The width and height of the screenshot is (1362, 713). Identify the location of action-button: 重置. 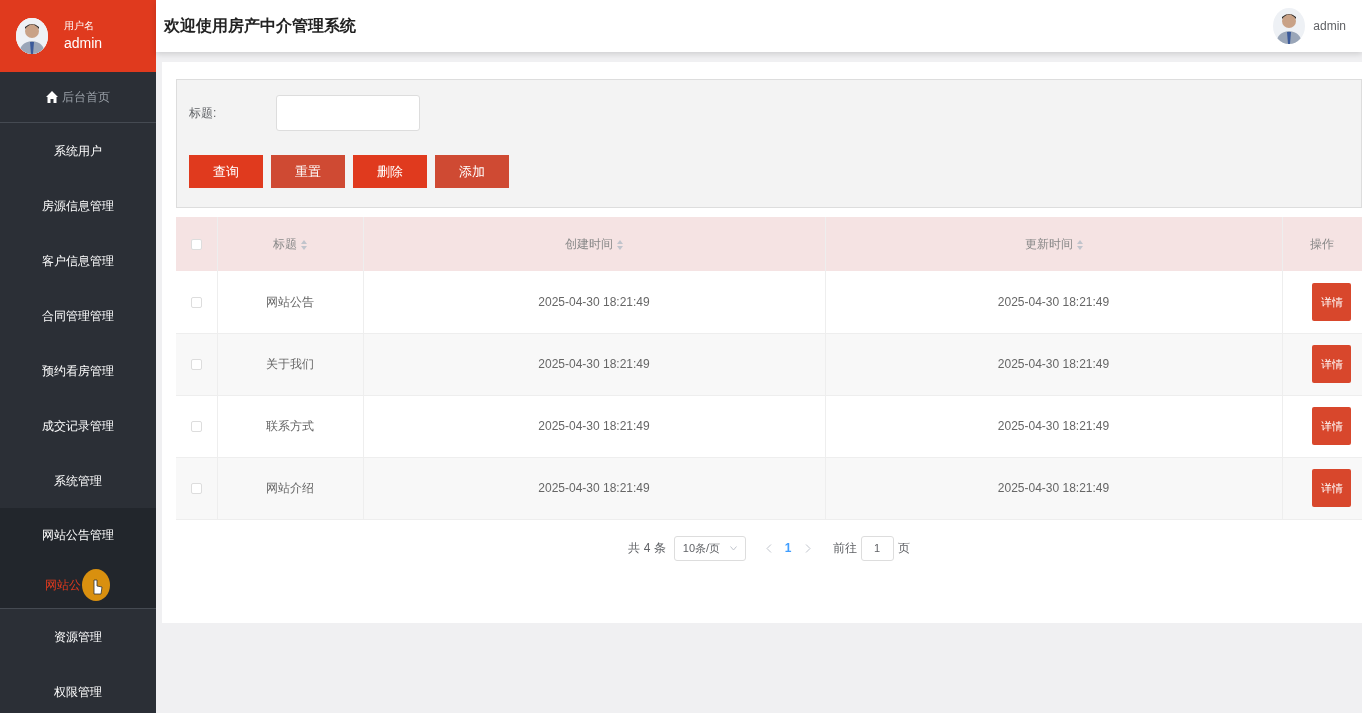
(308, 171).